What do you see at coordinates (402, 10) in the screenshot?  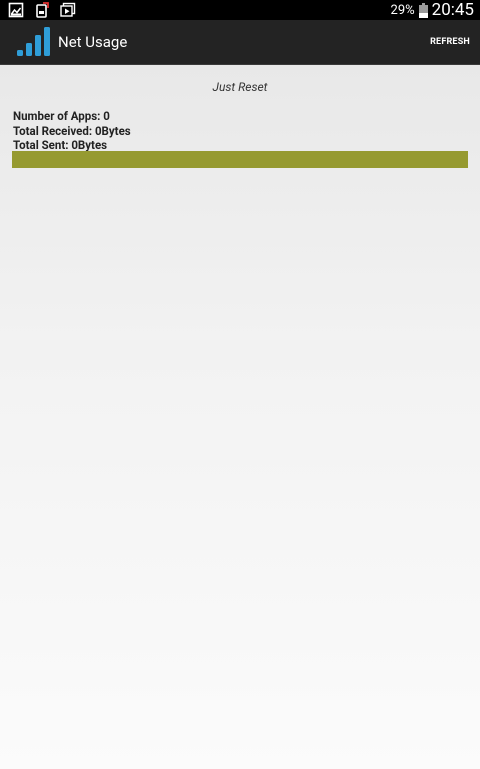 I see `battery-percent: 29%` at bounding box center [402, 10].